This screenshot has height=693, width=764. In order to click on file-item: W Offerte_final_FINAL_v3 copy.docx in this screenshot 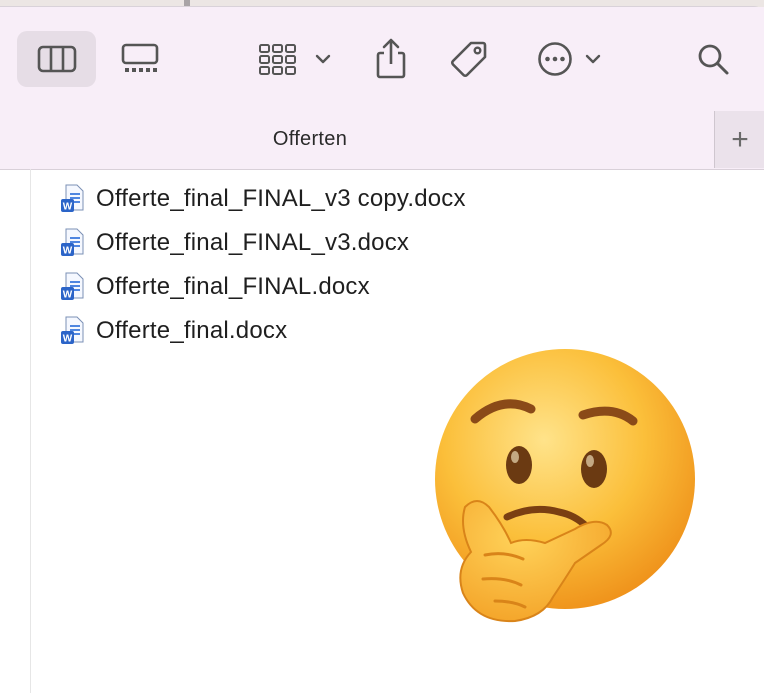, I will do `click(263, 199)`.